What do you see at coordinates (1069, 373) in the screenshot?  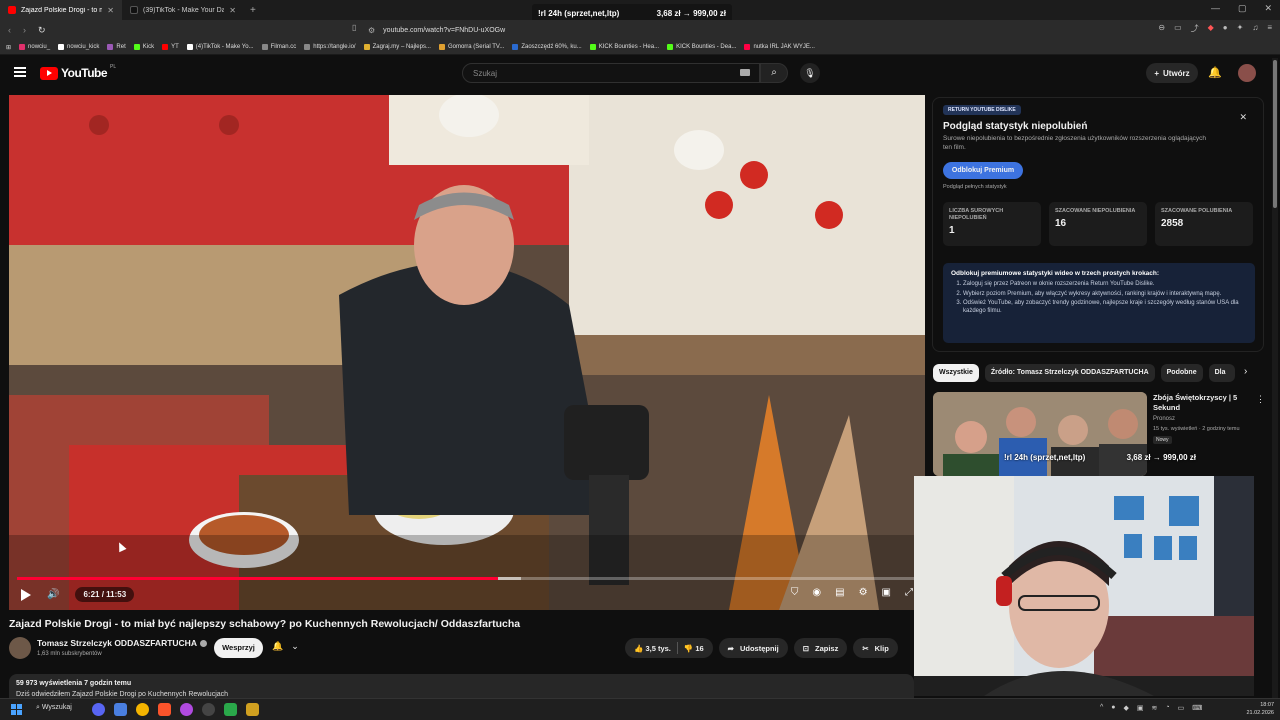 I see `chip-source: Źródło: Tomasz Strzelczyk ODDASZFARTUCHA` at bounding box center [1069, 373].